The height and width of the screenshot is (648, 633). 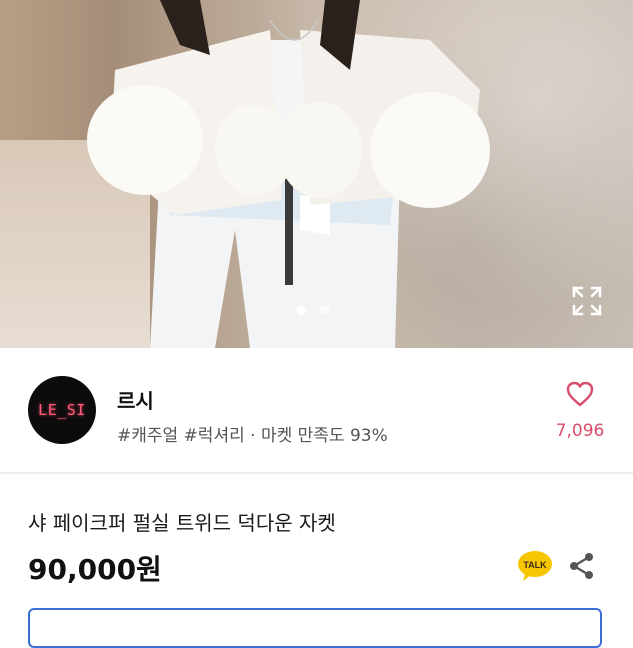 I want to click on seller-tags: #캐주얼 #럭셔리 · 마켓 만족도 93%, so click(x=252, y=436).